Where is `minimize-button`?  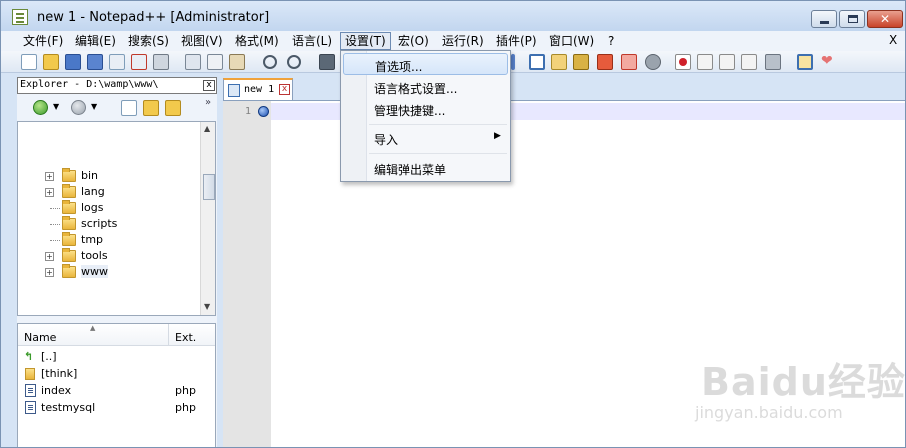 minimize-button is located at coordinates (824, 19).